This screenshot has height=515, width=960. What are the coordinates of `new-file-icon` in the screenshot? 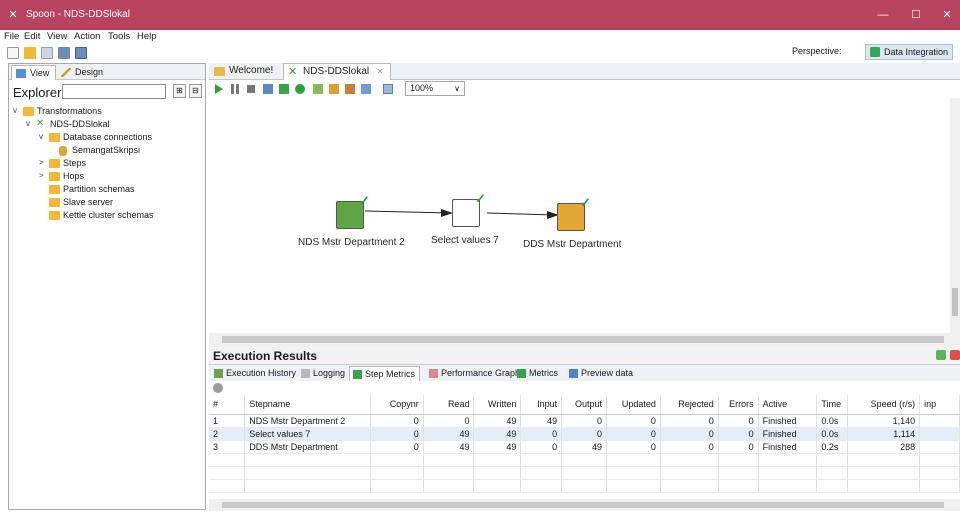 It's located at (13, 53).